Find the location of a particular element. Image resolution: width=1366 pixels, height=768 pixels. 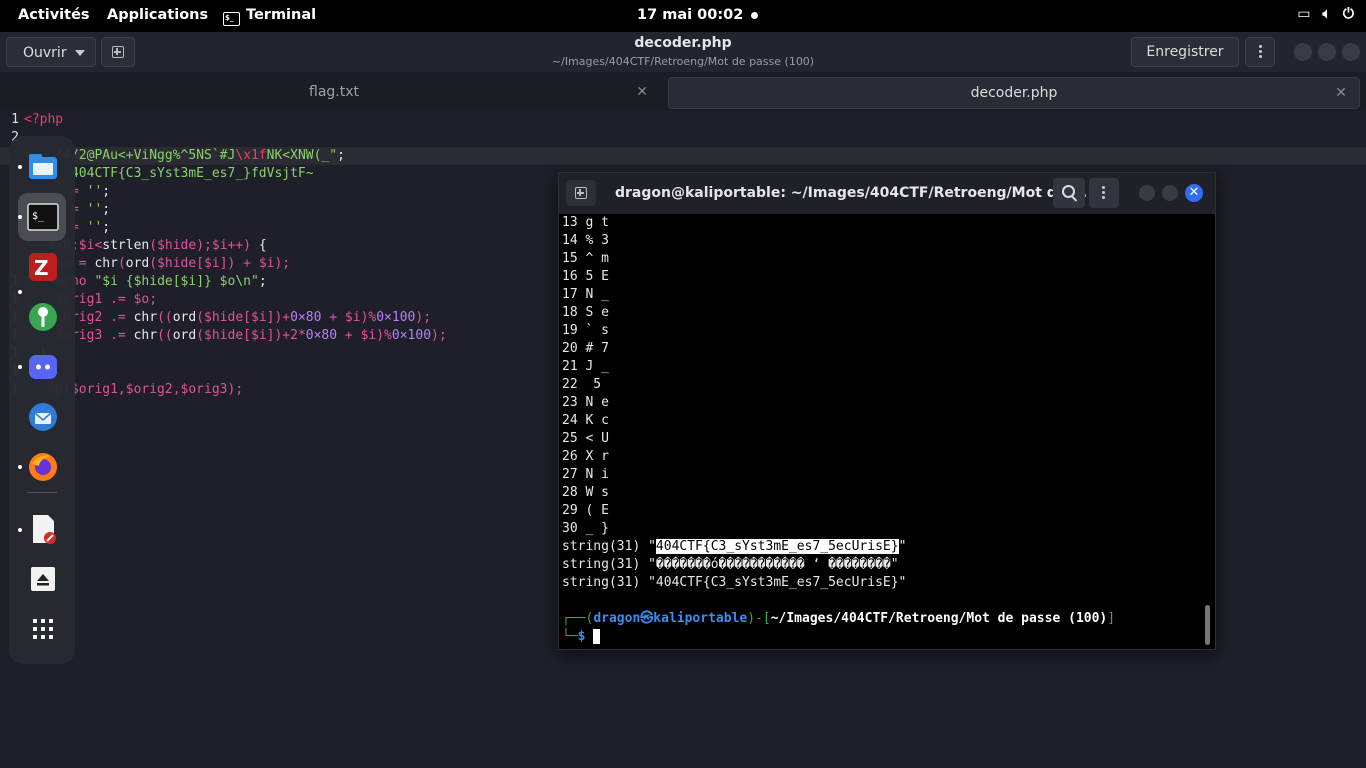

code-line: = "4/2@PAu<+ViNgg%^5NS`#J\x1fNK<XNW(_"; is located at coordinates (683, 156).